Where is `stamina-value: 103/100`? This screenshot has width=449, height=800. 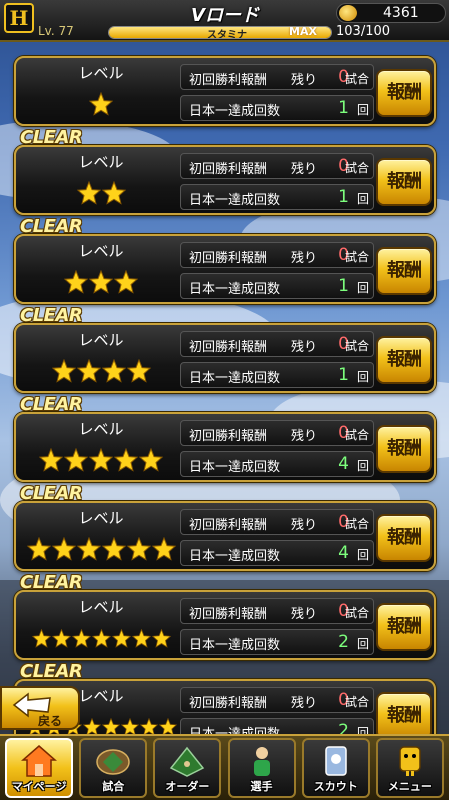
stamina-value: 103/100 is located at coordinates (363, 31).